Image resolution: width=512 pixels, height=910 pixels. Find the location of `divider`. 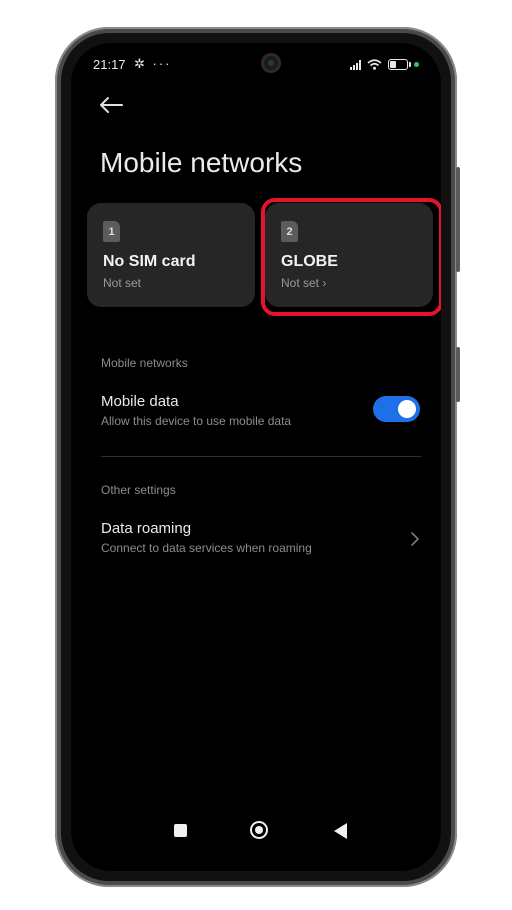

divider is located at coordinates (261, 456).